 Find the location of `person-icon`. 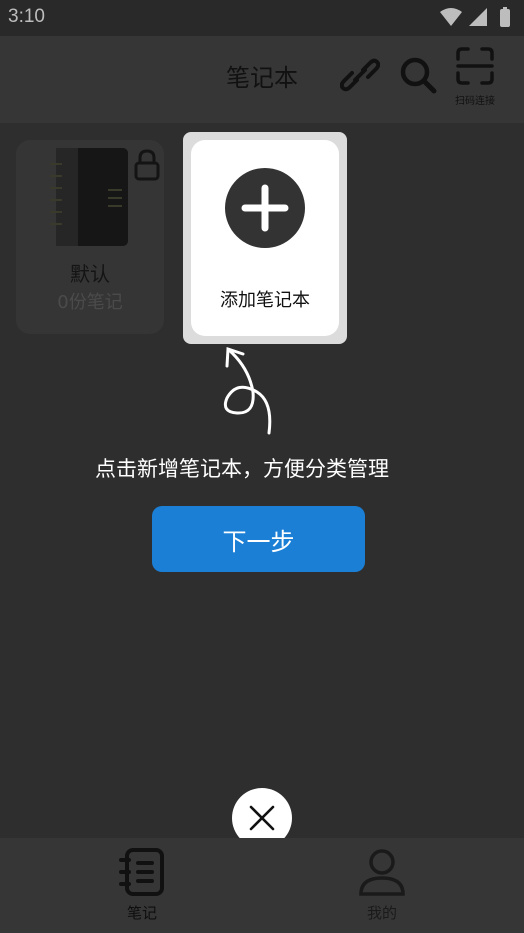

person-icon is located at coordinates (382, 872).